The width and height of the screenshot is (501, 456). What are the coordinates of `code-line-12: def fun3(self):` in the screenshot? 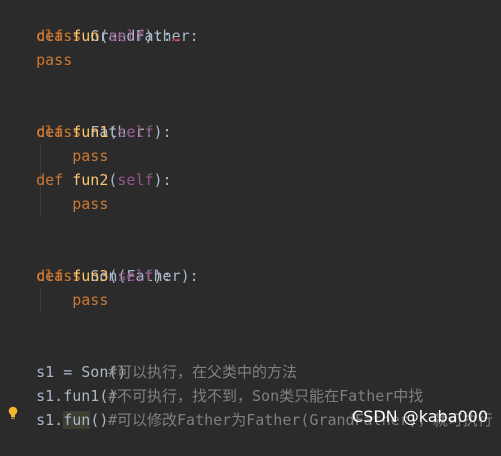 It's located at (85, 276).